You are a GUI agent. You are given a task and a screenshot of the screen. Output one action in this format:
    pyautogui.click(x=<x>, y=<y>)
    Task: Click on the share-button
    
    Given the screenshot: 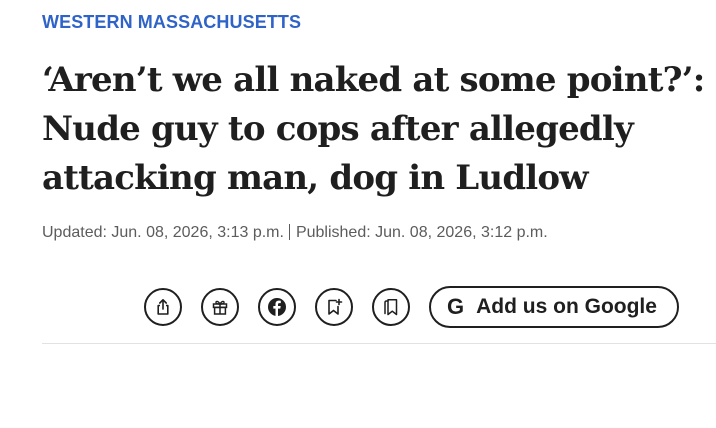 What is the action you would take?
    pyautogui.click(x=163, y=307)
    